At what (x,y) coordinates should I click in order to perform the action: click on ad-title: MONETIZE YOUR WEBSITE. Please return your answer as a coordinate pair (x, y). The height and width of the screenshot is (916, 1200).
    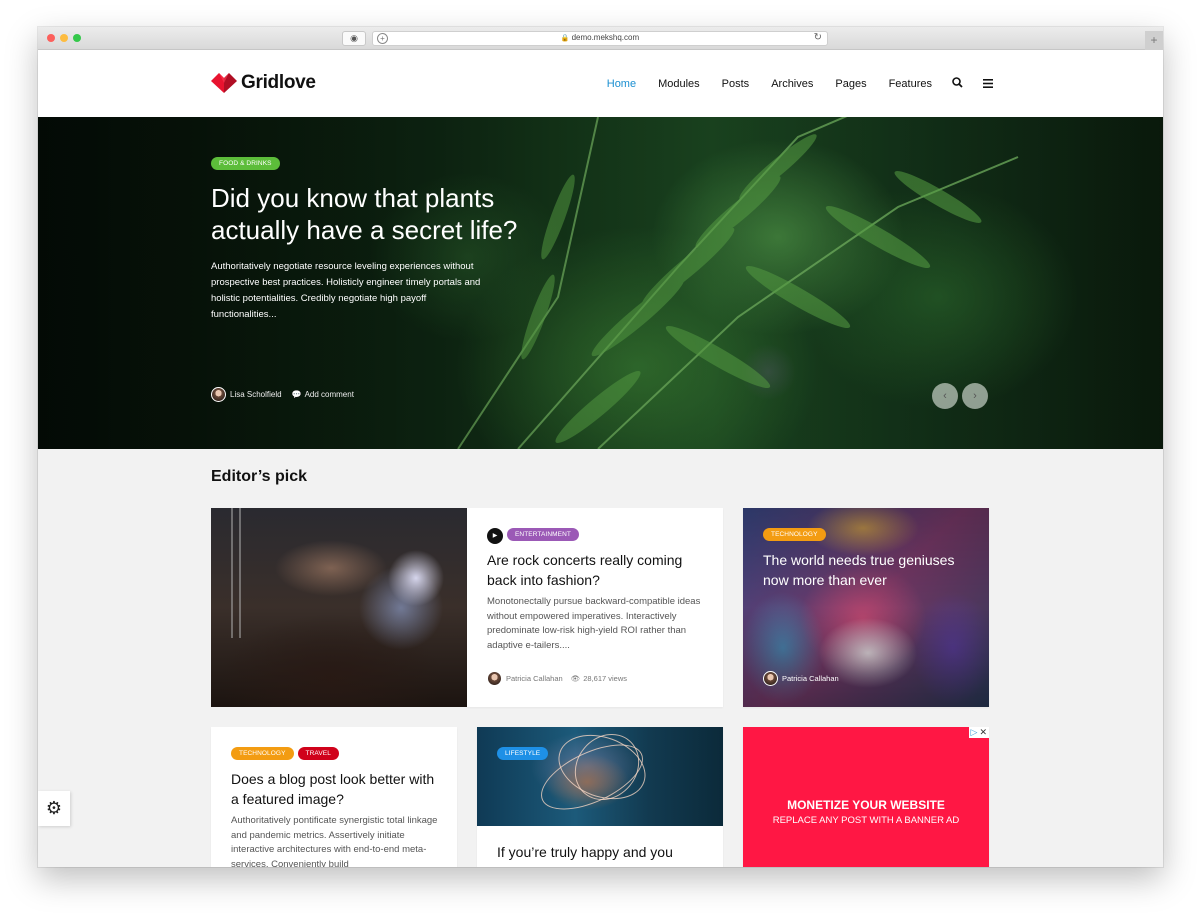
    Looking at the image, I should click on (866, 805).